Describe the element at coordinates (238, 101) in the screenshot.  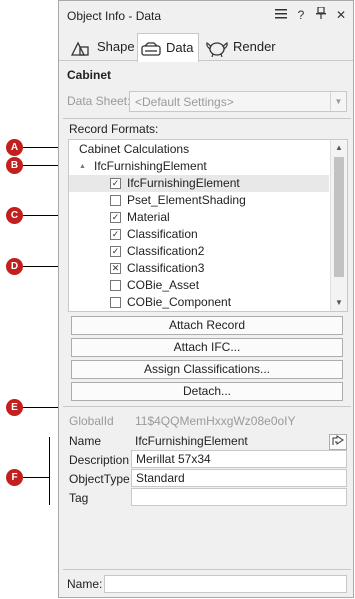
I see `data-sheet-select: <Default Settings> ▼` at that location.